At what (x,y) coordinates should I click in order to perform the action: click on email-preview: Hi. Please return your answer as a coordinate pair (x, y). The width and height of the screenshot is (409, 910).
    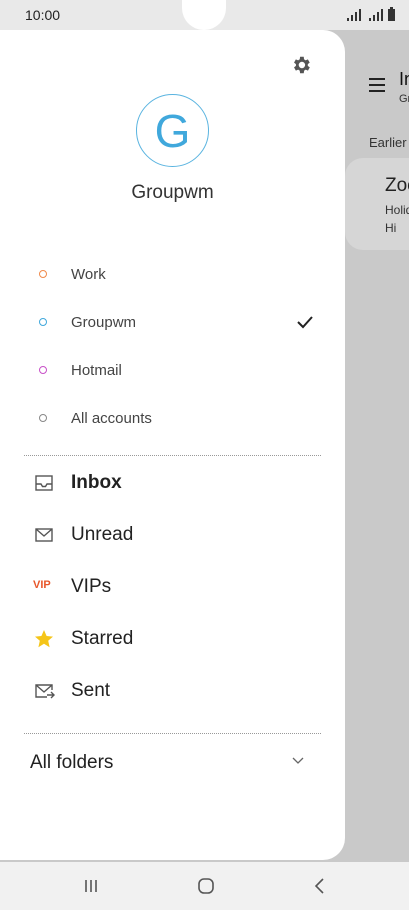
    Looking at the image, I should click on (391, 228).